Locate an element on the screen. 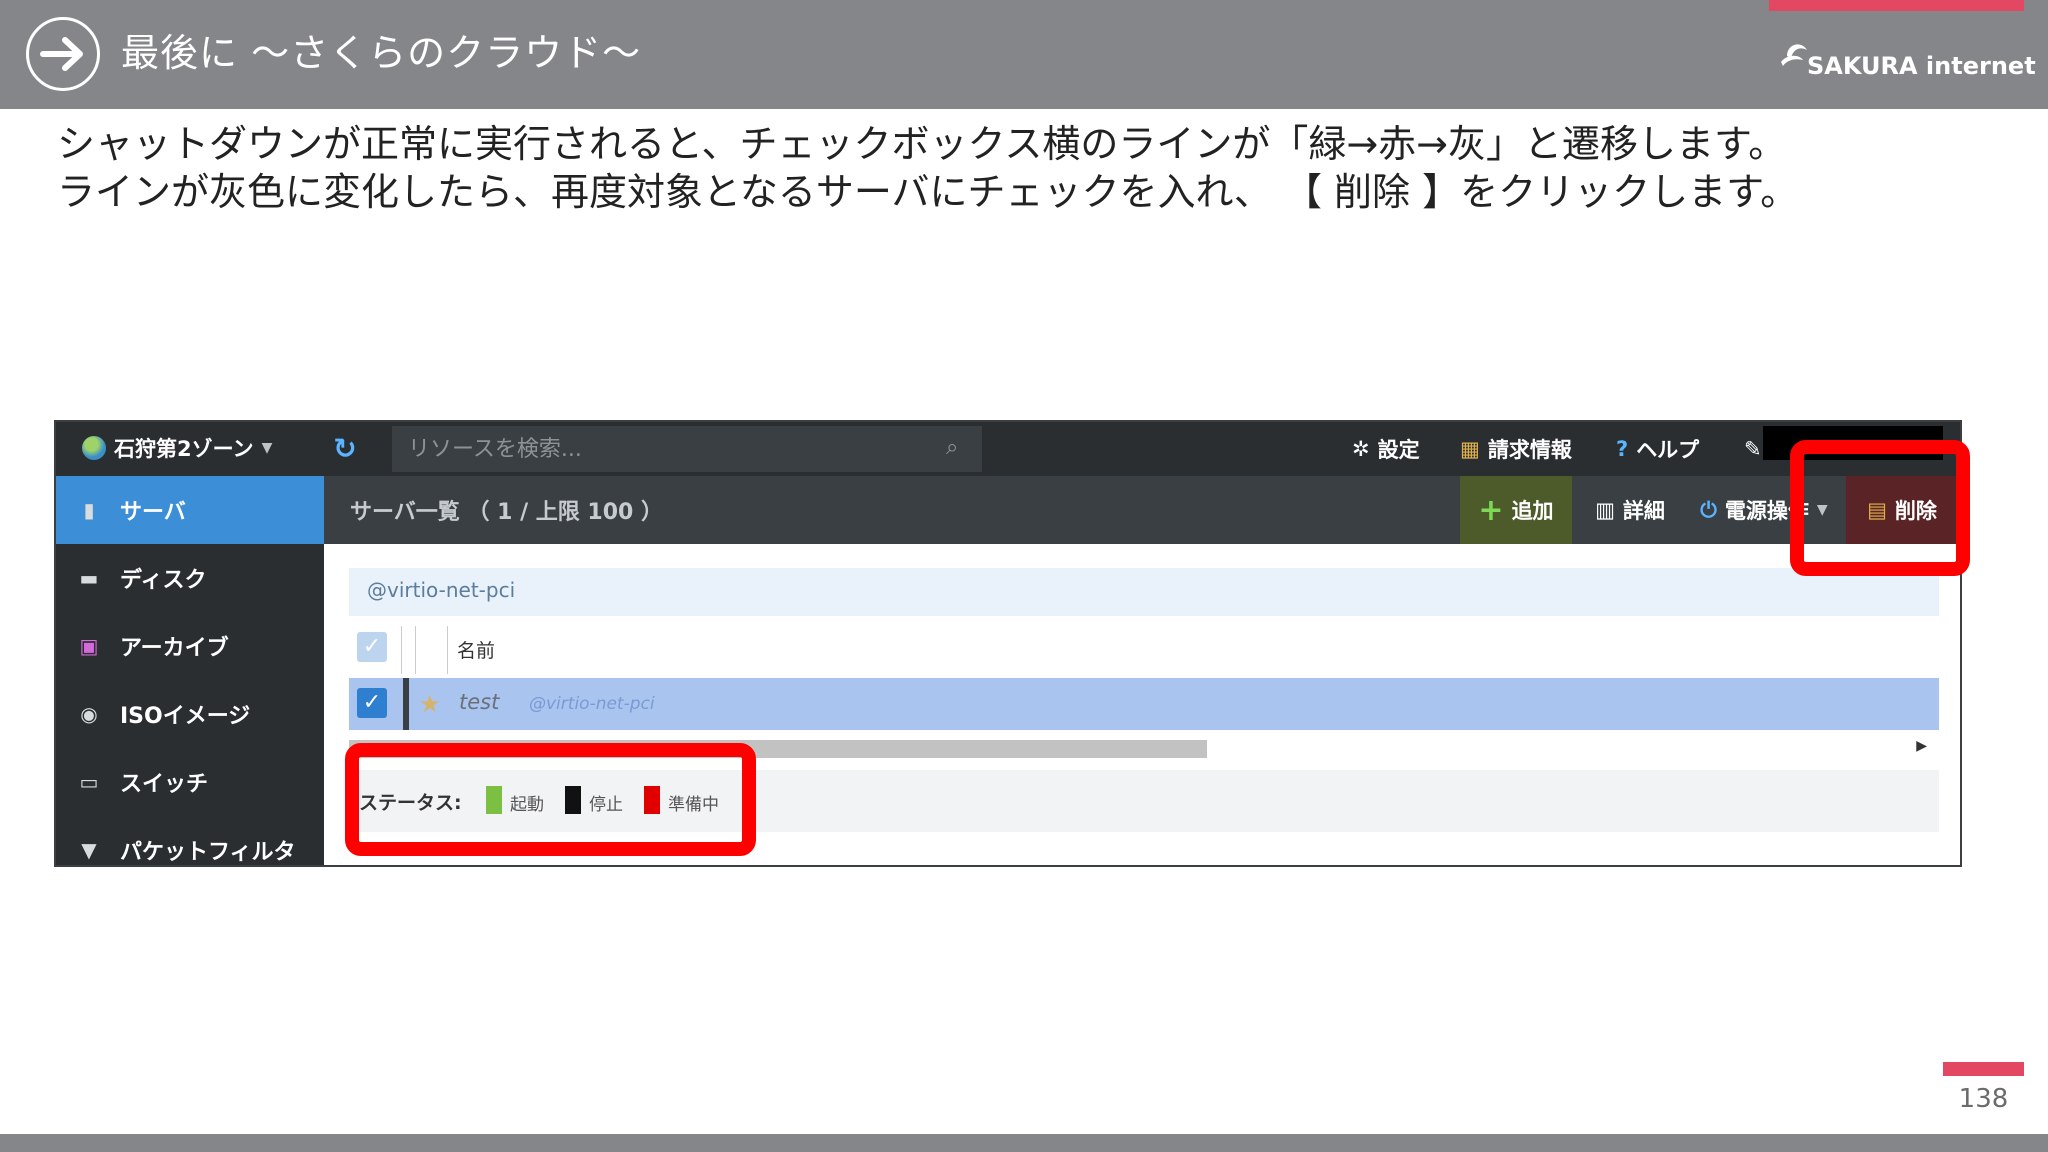 The height and width of the screenshot is (1152, 2048). page-number: 138 is located at coordinates (1983, 1099).